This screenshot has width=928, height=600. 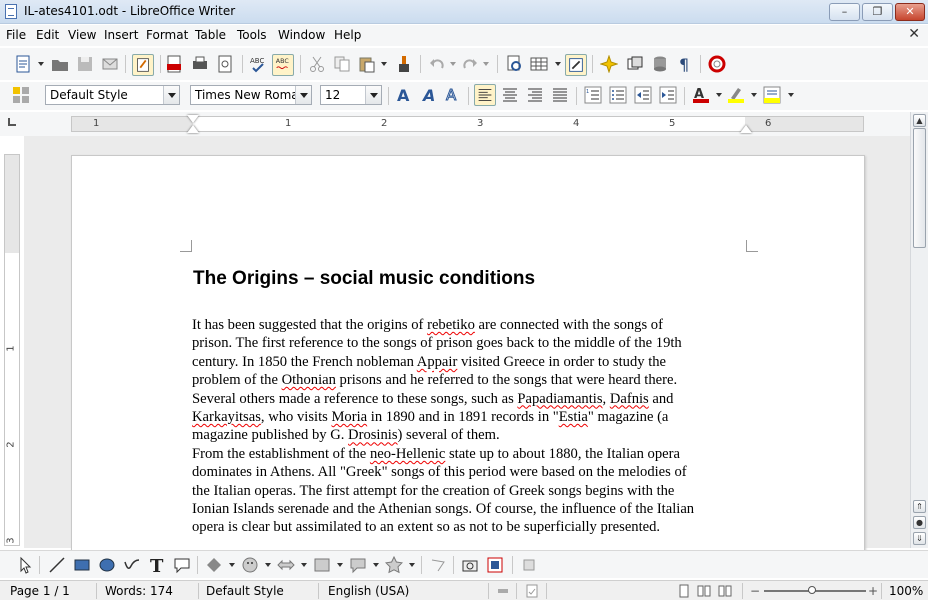 I want to click on menu-view: View, so click(x=82, y=35).